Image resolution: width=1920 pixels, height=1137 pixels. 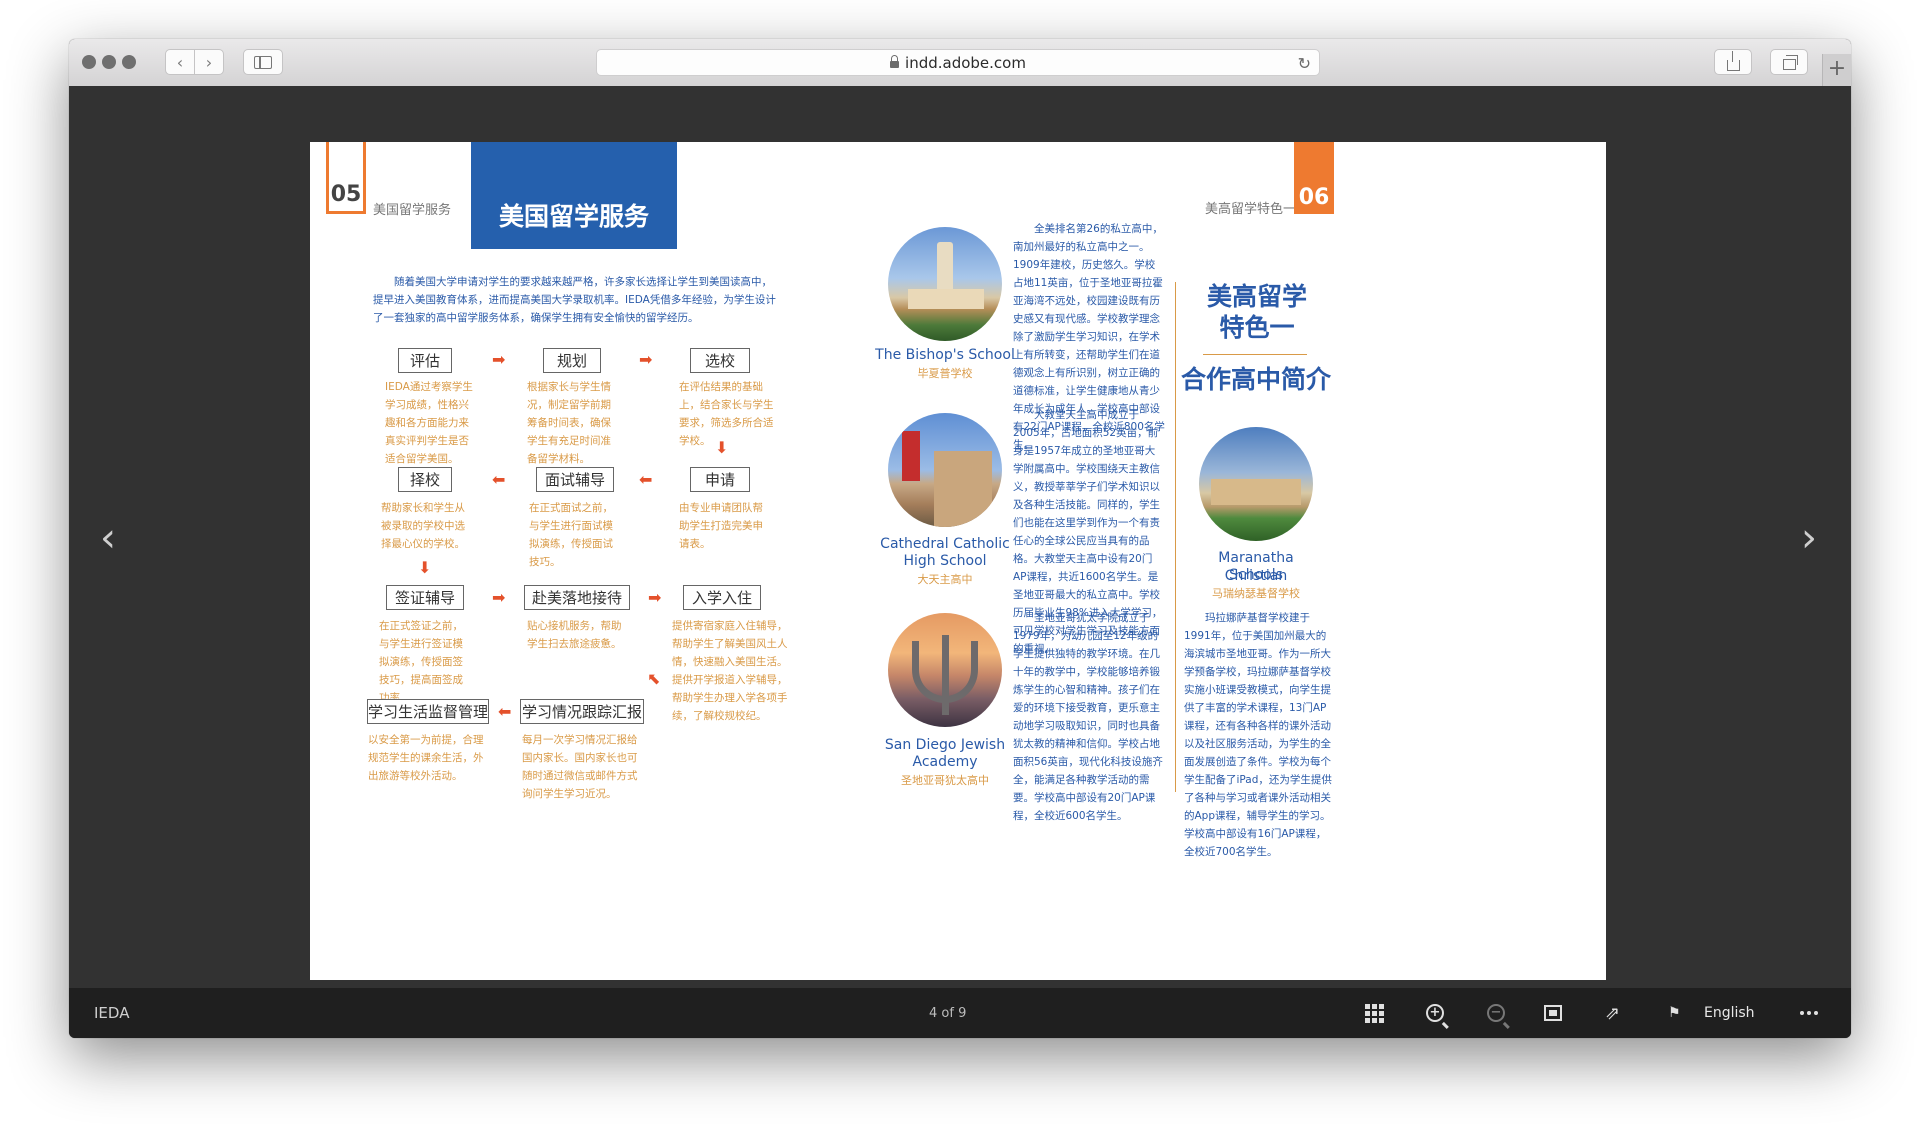 What do you see at coordinates (720, 360) in the screenshot?
I see `step-select: 选校` at bounding box center [720, 360].